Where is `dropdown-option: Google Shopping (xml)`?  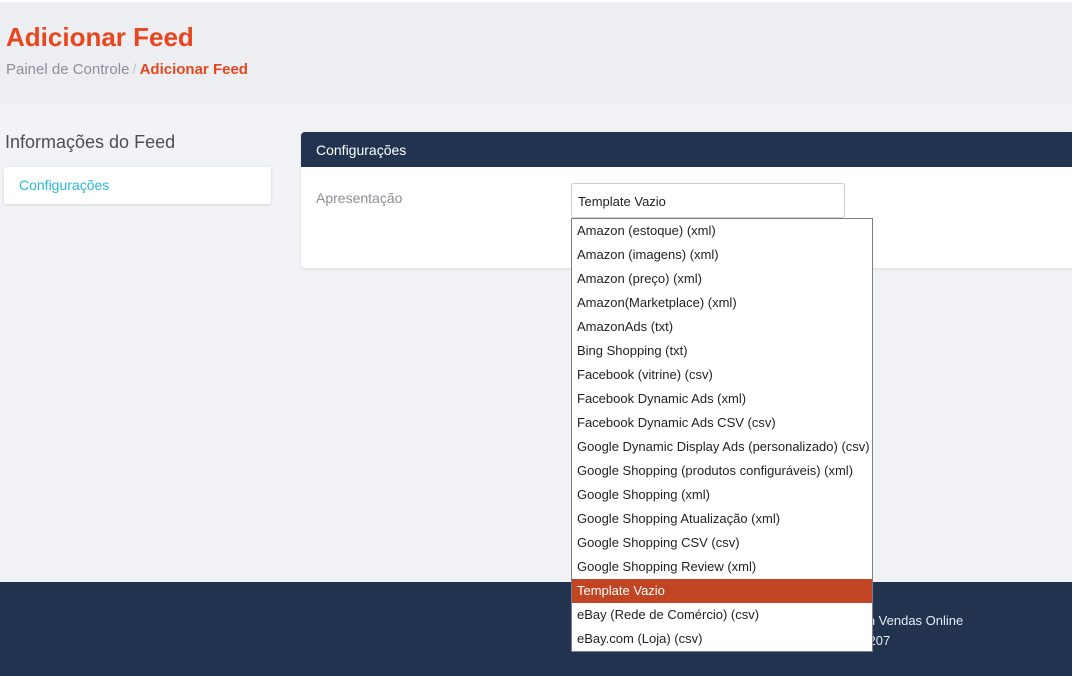 dropdown-option: Google Shopping (xml) is located at coordinates (722, 495).